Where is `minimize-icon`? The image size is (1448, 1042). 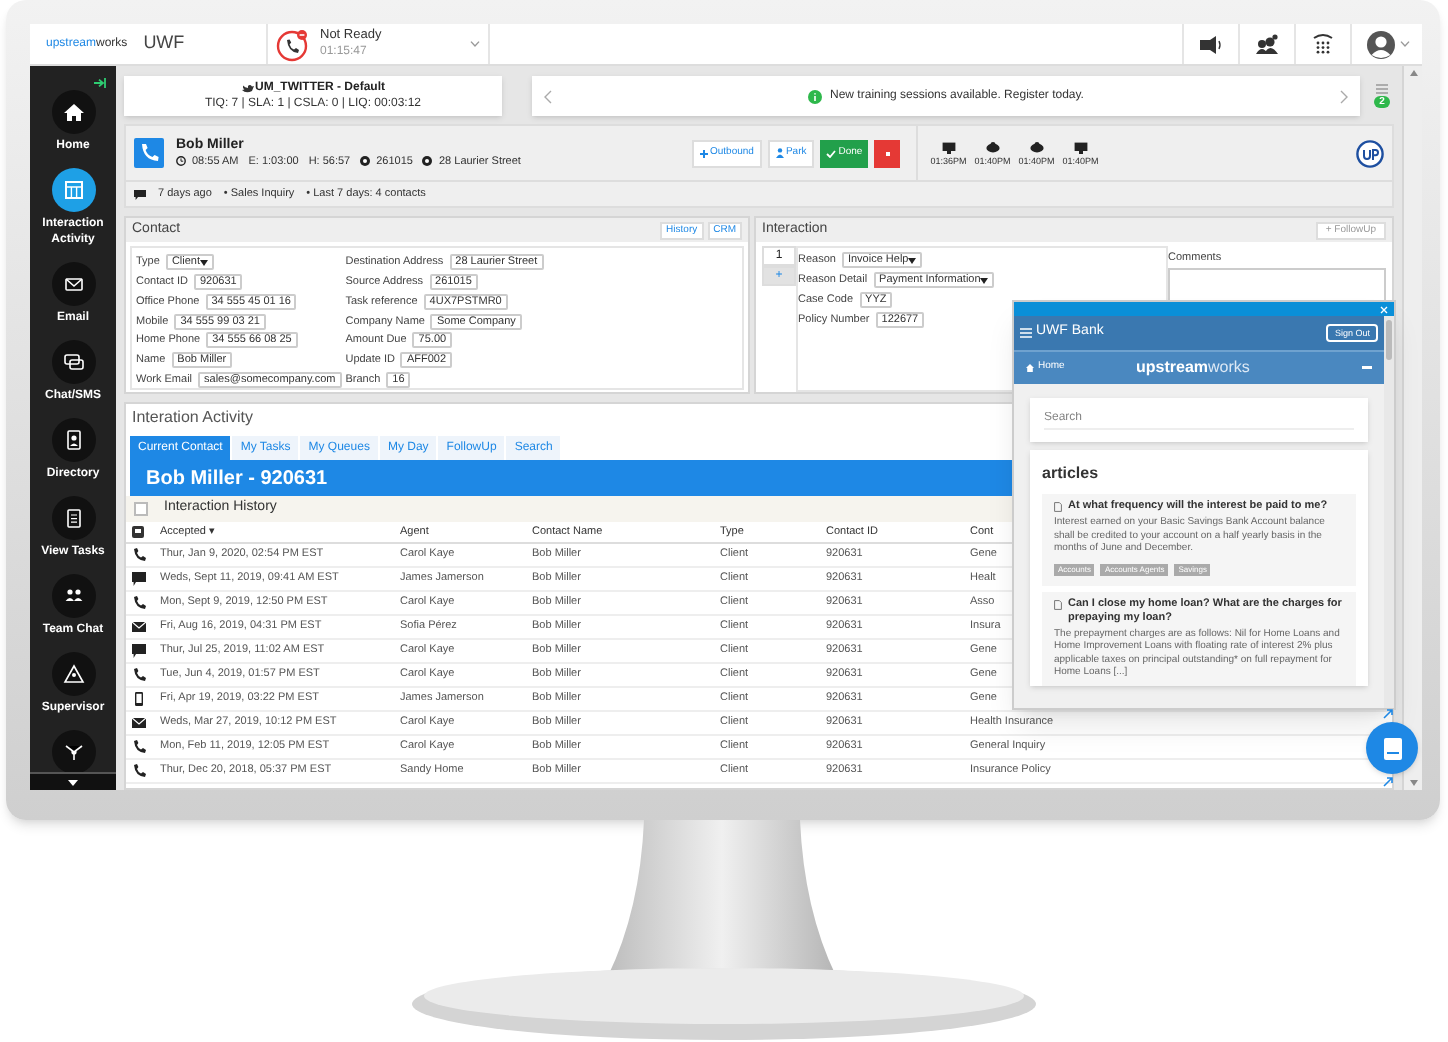 minimize-icon is located at coordinates (1367, 368).